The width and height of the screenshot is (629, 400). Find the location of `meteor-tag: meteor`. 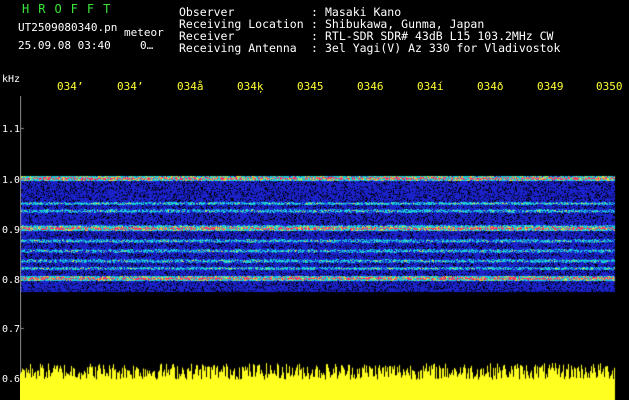

meteor-tag: meteor is located at coordinates (144, 32).